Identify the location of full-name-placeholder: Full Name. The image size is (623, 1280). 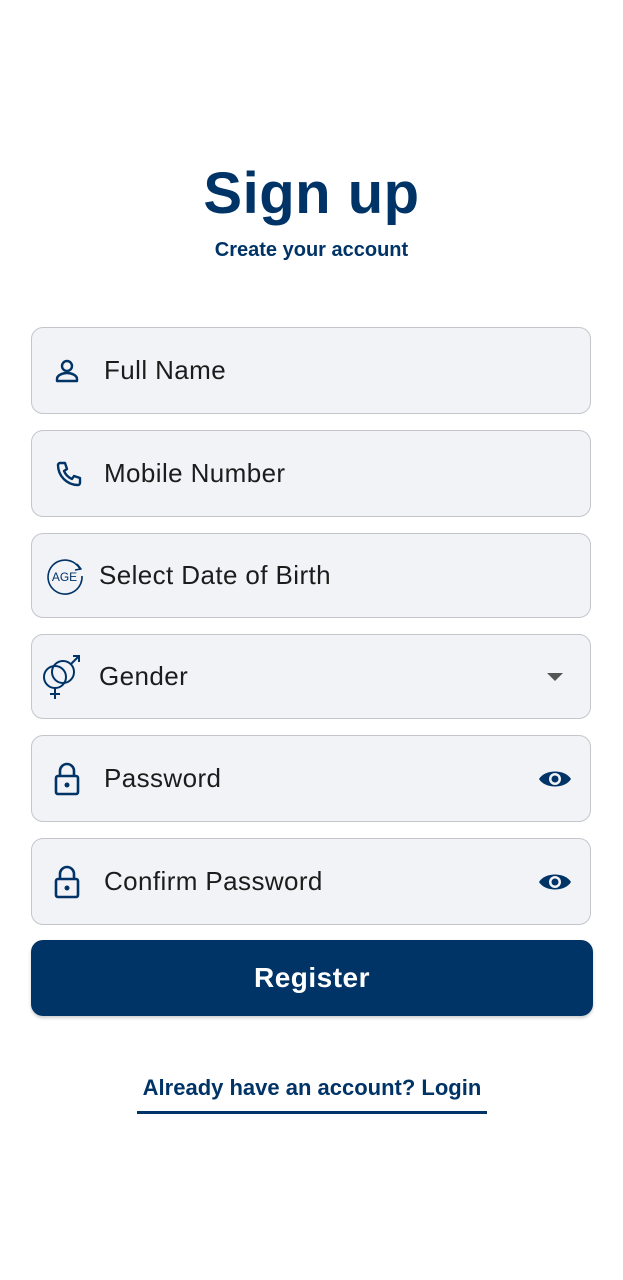
(165, 370).